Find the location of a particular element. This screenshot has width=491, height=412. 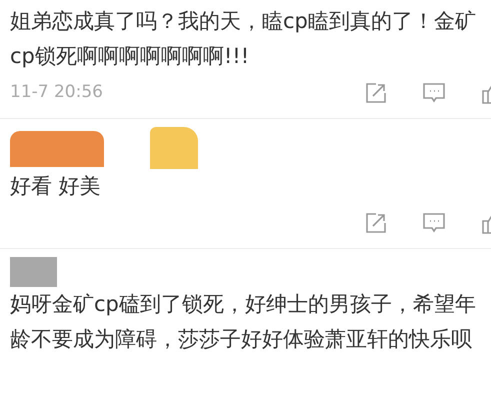

comment-text: 妈呀金矿cp磕到了锁死，好绅士的男孩子，希望年龄不要成为障碍，莎莎子好好体验萧亚轩的快乐呗 is located at coordinates (243, 322).